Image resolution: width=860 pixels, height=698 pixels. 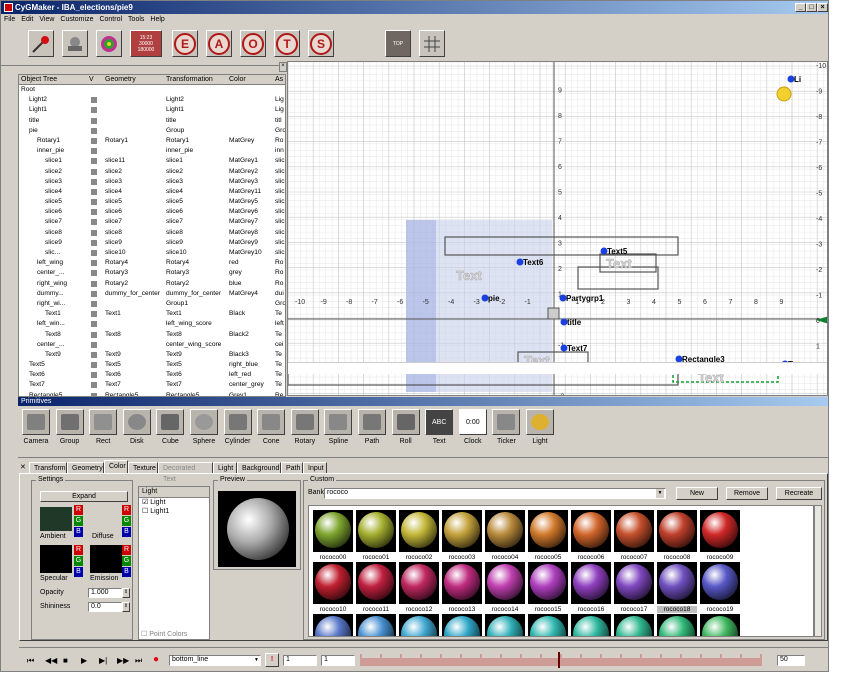 I want to click on tree-row: slice4 slice4 slice4 MatGrey11 slic, so click(x=152, y=192).